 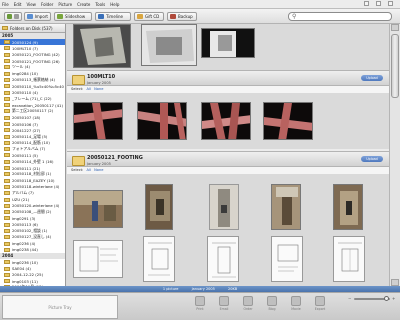 I want to click on sidebar-folder-label: img0236 (4), so click(x=24, y=244).